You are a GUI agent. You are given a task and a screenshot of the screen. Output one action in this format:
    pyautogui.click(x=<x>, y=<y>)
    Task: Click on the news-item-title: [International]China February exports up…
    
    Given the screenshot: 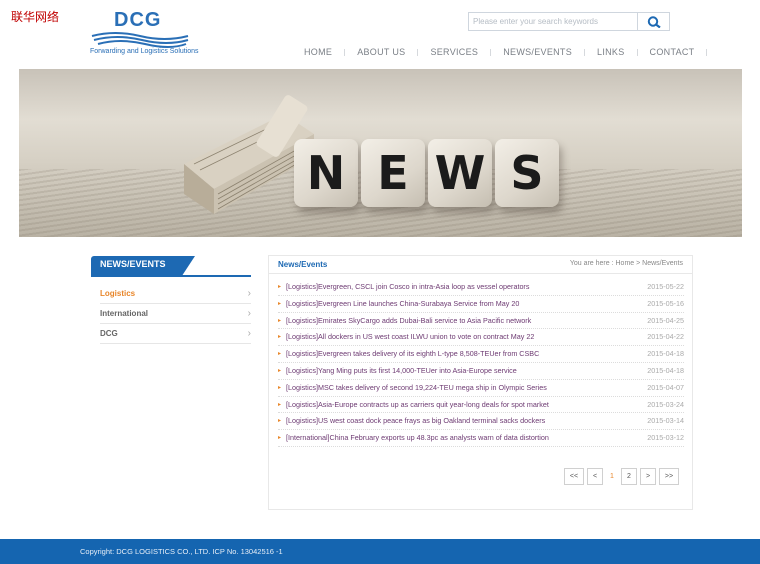 What is the action you would take?
    pyautogui.click(x=417, y=438)
    